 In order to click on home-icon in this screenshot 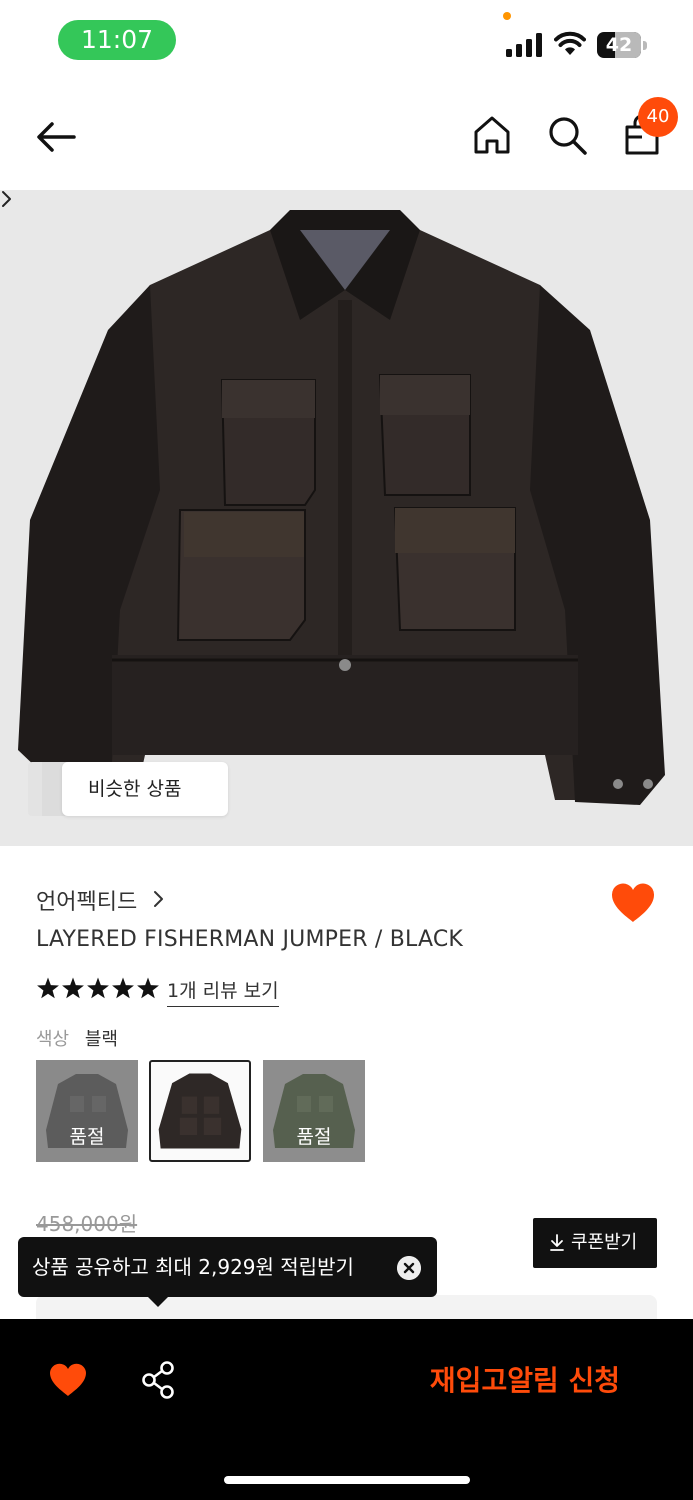, I will do `click(492, 135)`.